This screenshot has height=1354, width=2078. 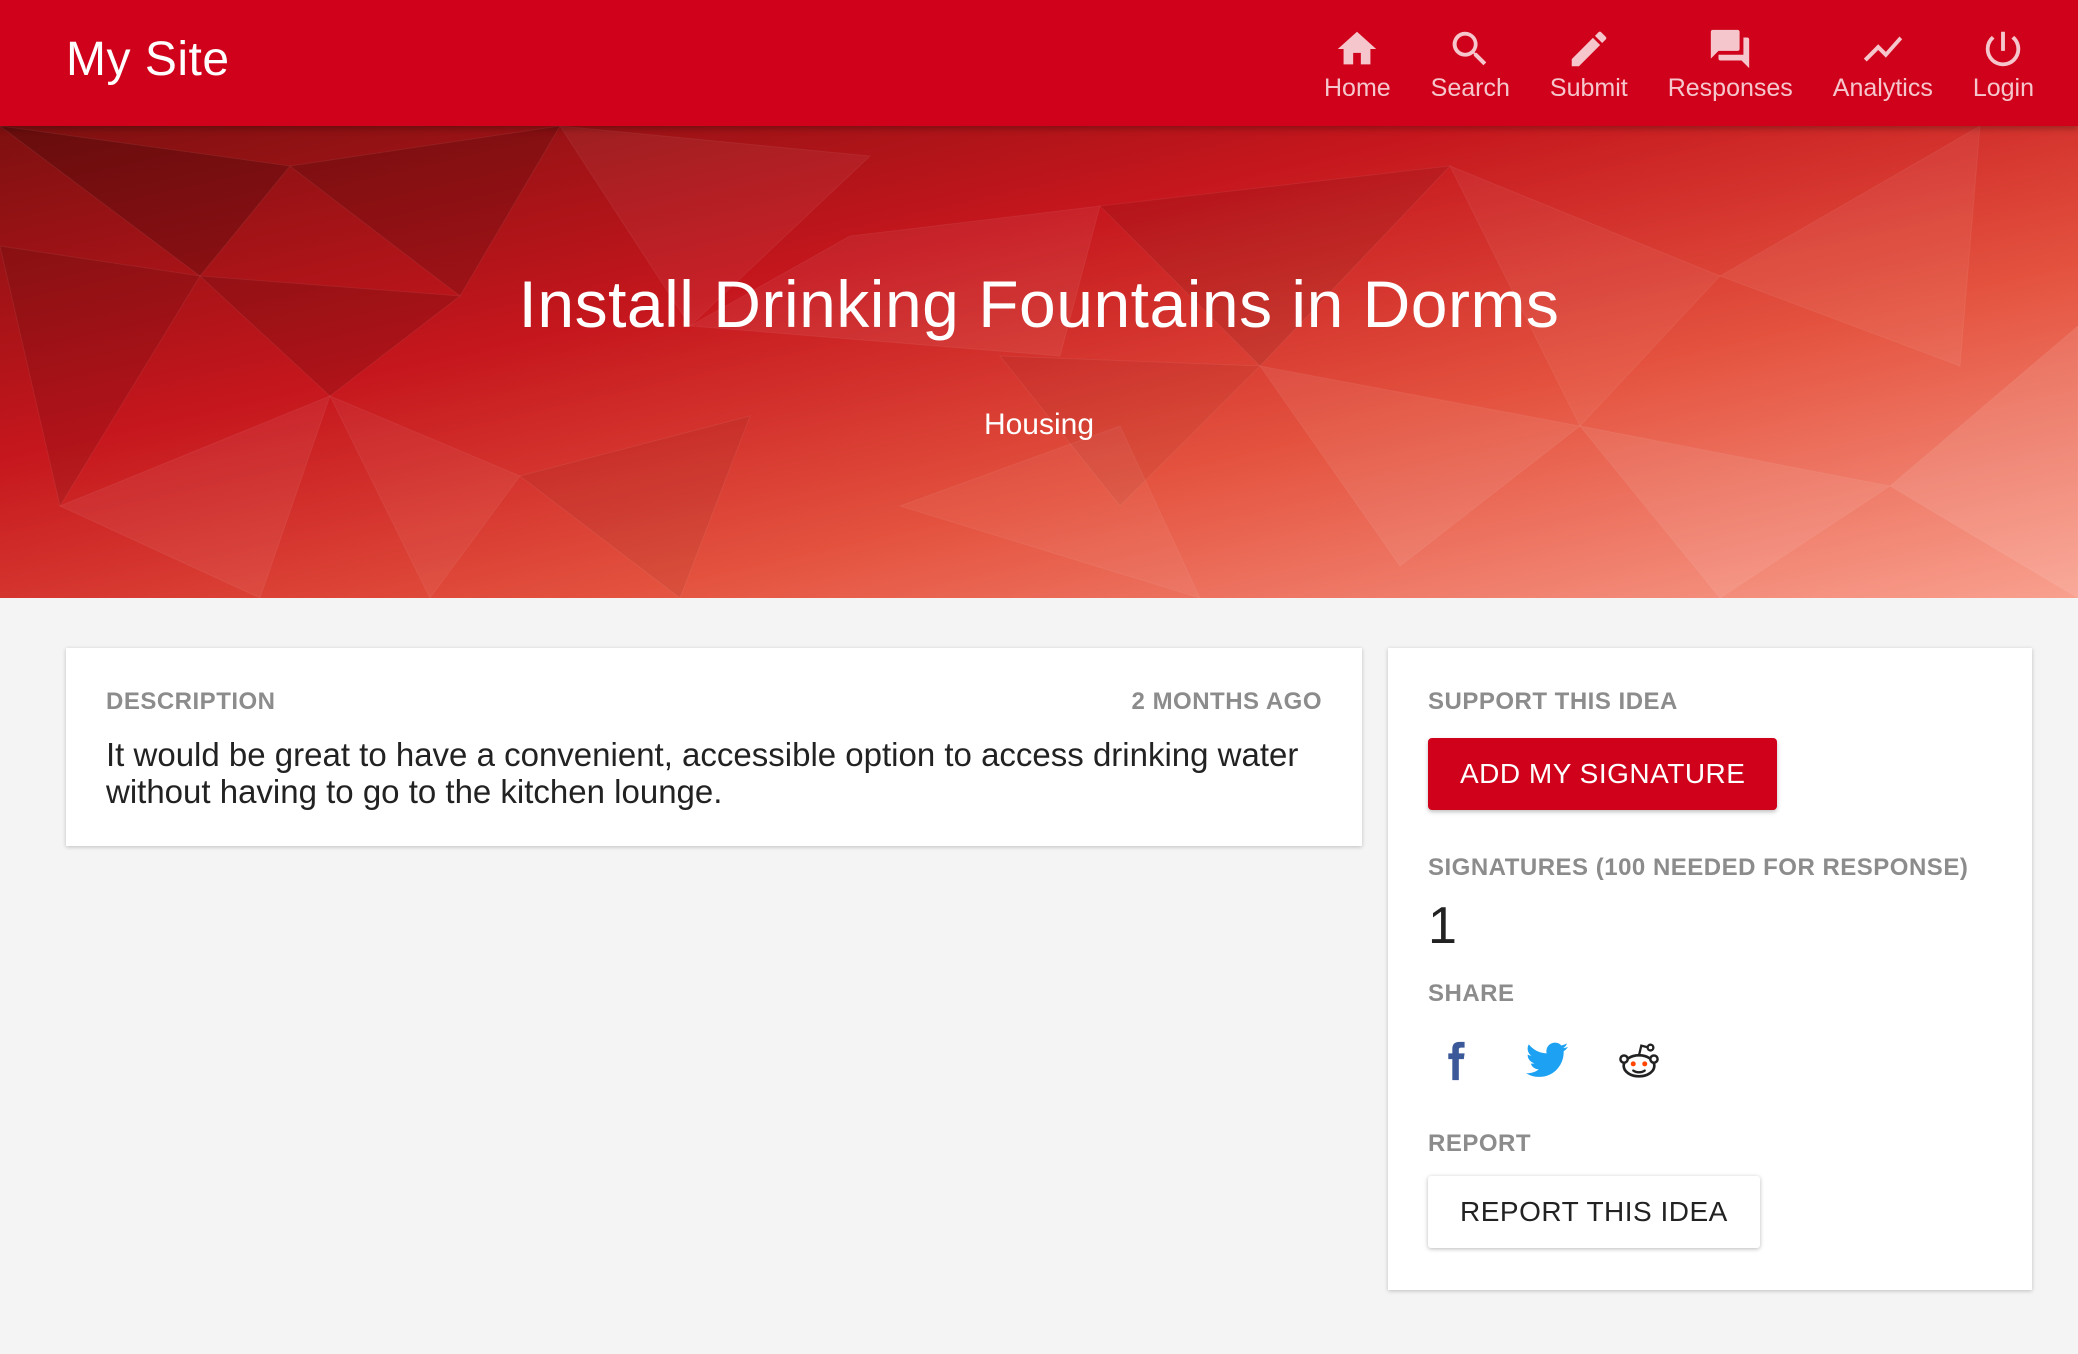 I want to click on site-brand-link: My Site, so click(x=148, y=59).